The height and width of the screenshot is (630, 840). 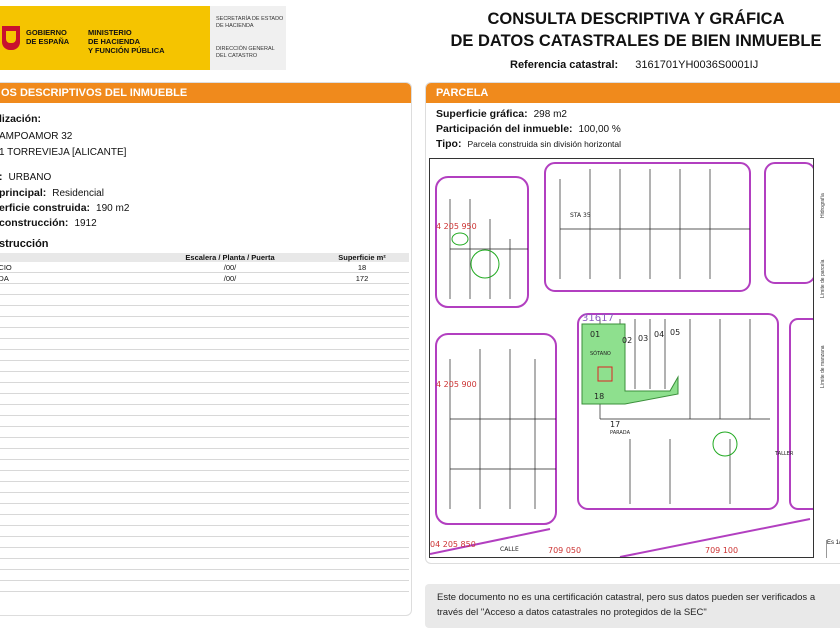 What do you see at coordinates (362, 257) in the screenshot?
I see `col-superficie: Superficie m²` at bounding box center [362, 257].